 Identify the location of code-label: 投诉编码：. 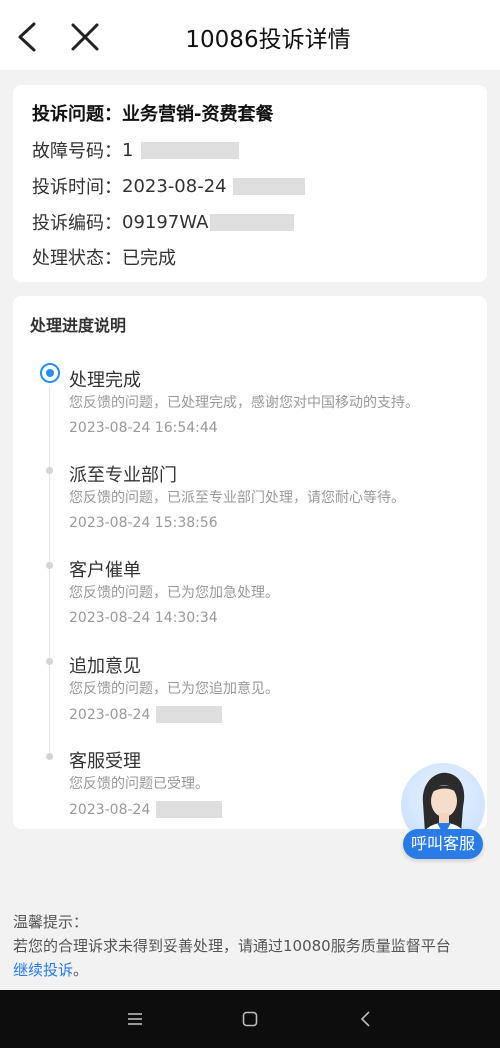
(77, 223).